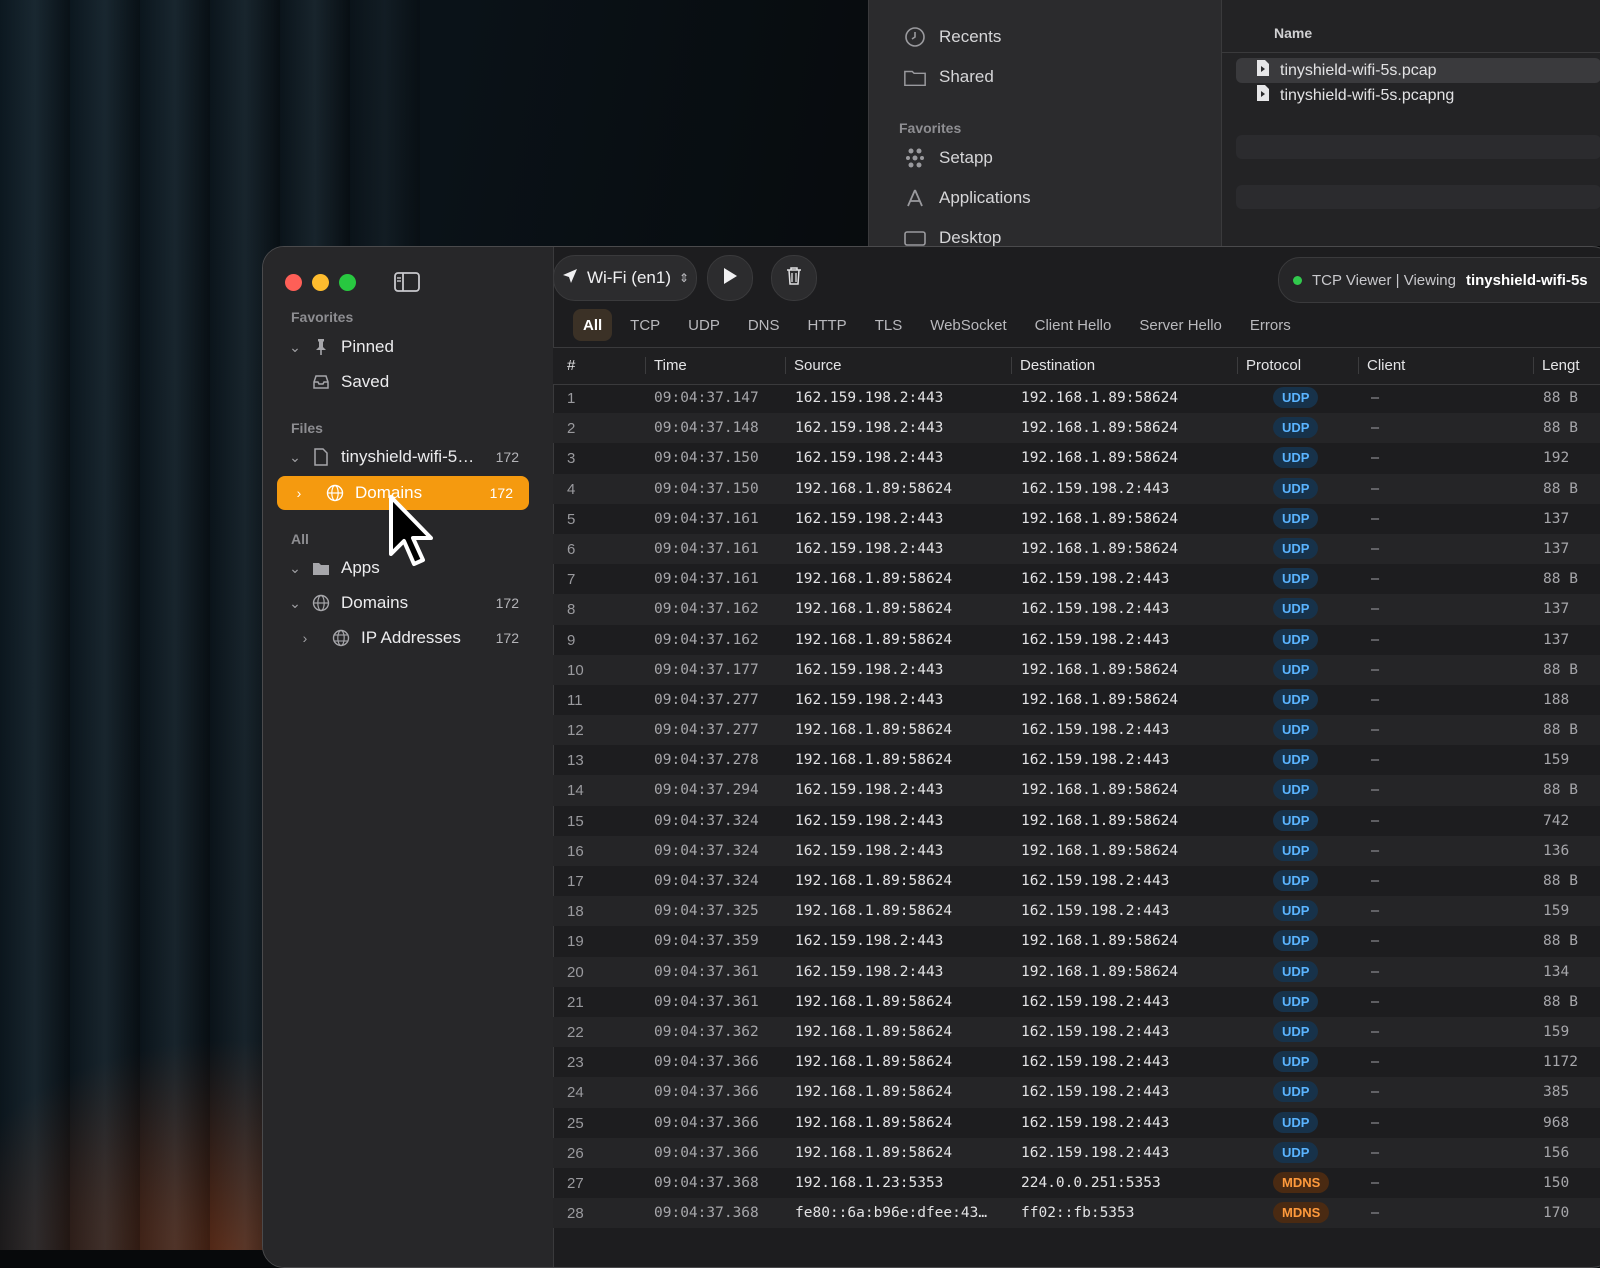 This screenshot has width=1600, height=1268. Describe the element at coordinates (575, 1063) in the screenshot. I see `cell-num: 23` at that location.